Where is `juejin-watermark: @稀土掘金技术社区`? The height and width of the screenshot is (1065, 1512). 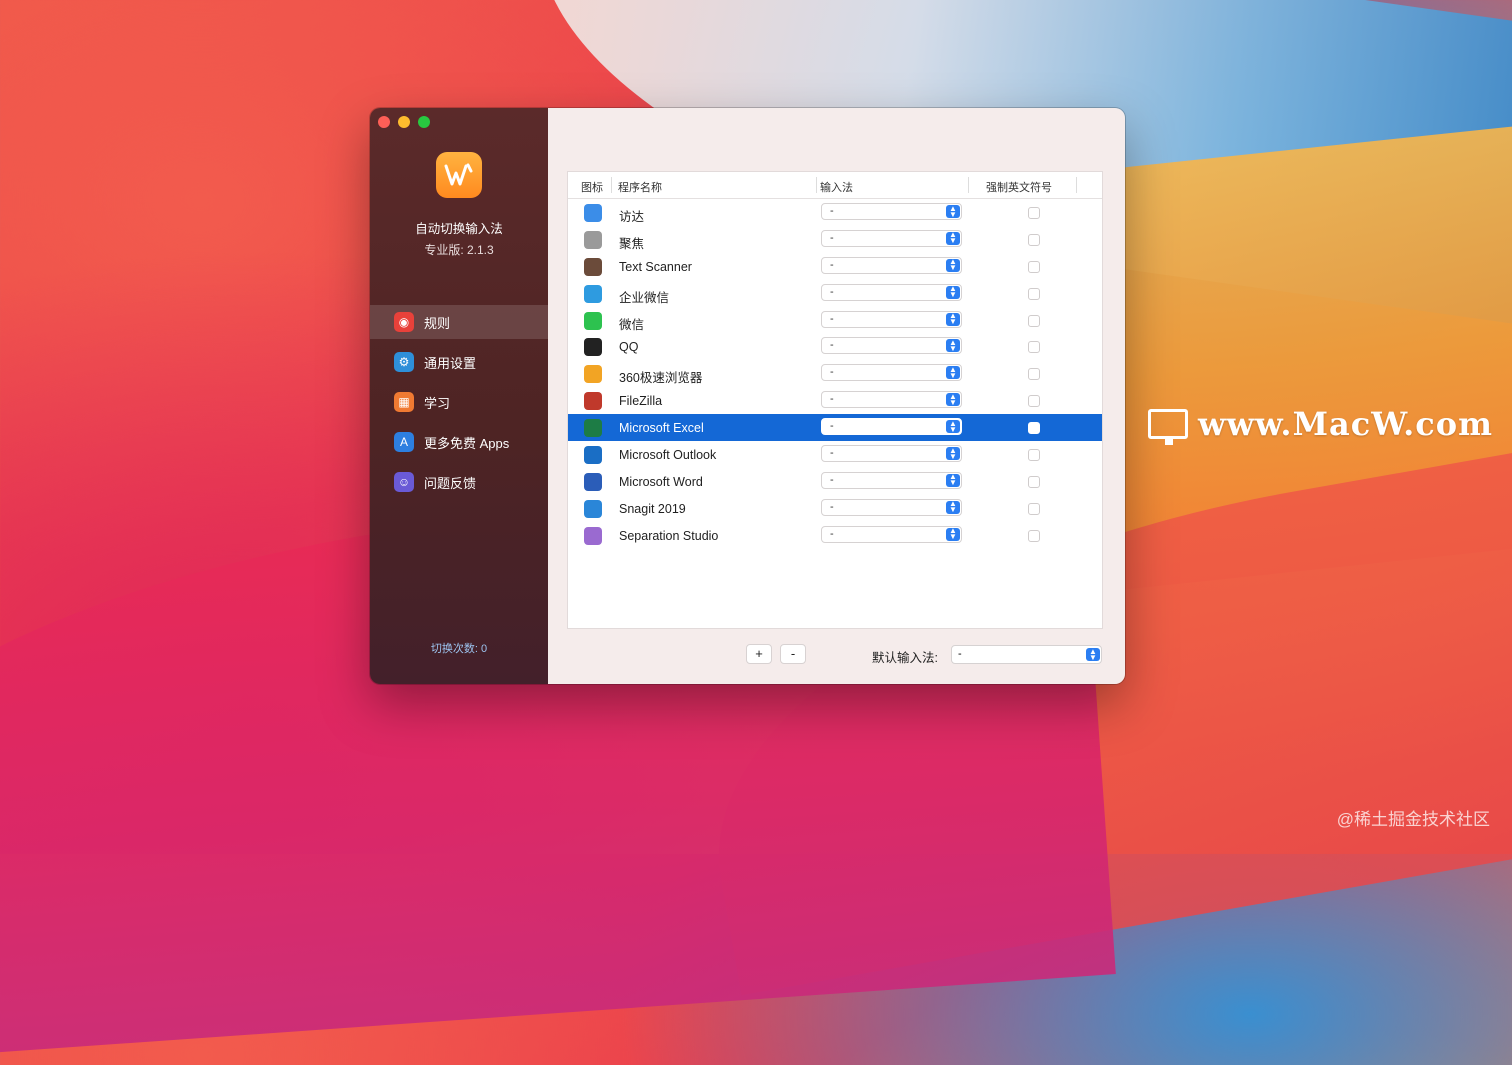
juejin-watermark: @稀土掘金技术社区 is located at coordinates (1413, 819).